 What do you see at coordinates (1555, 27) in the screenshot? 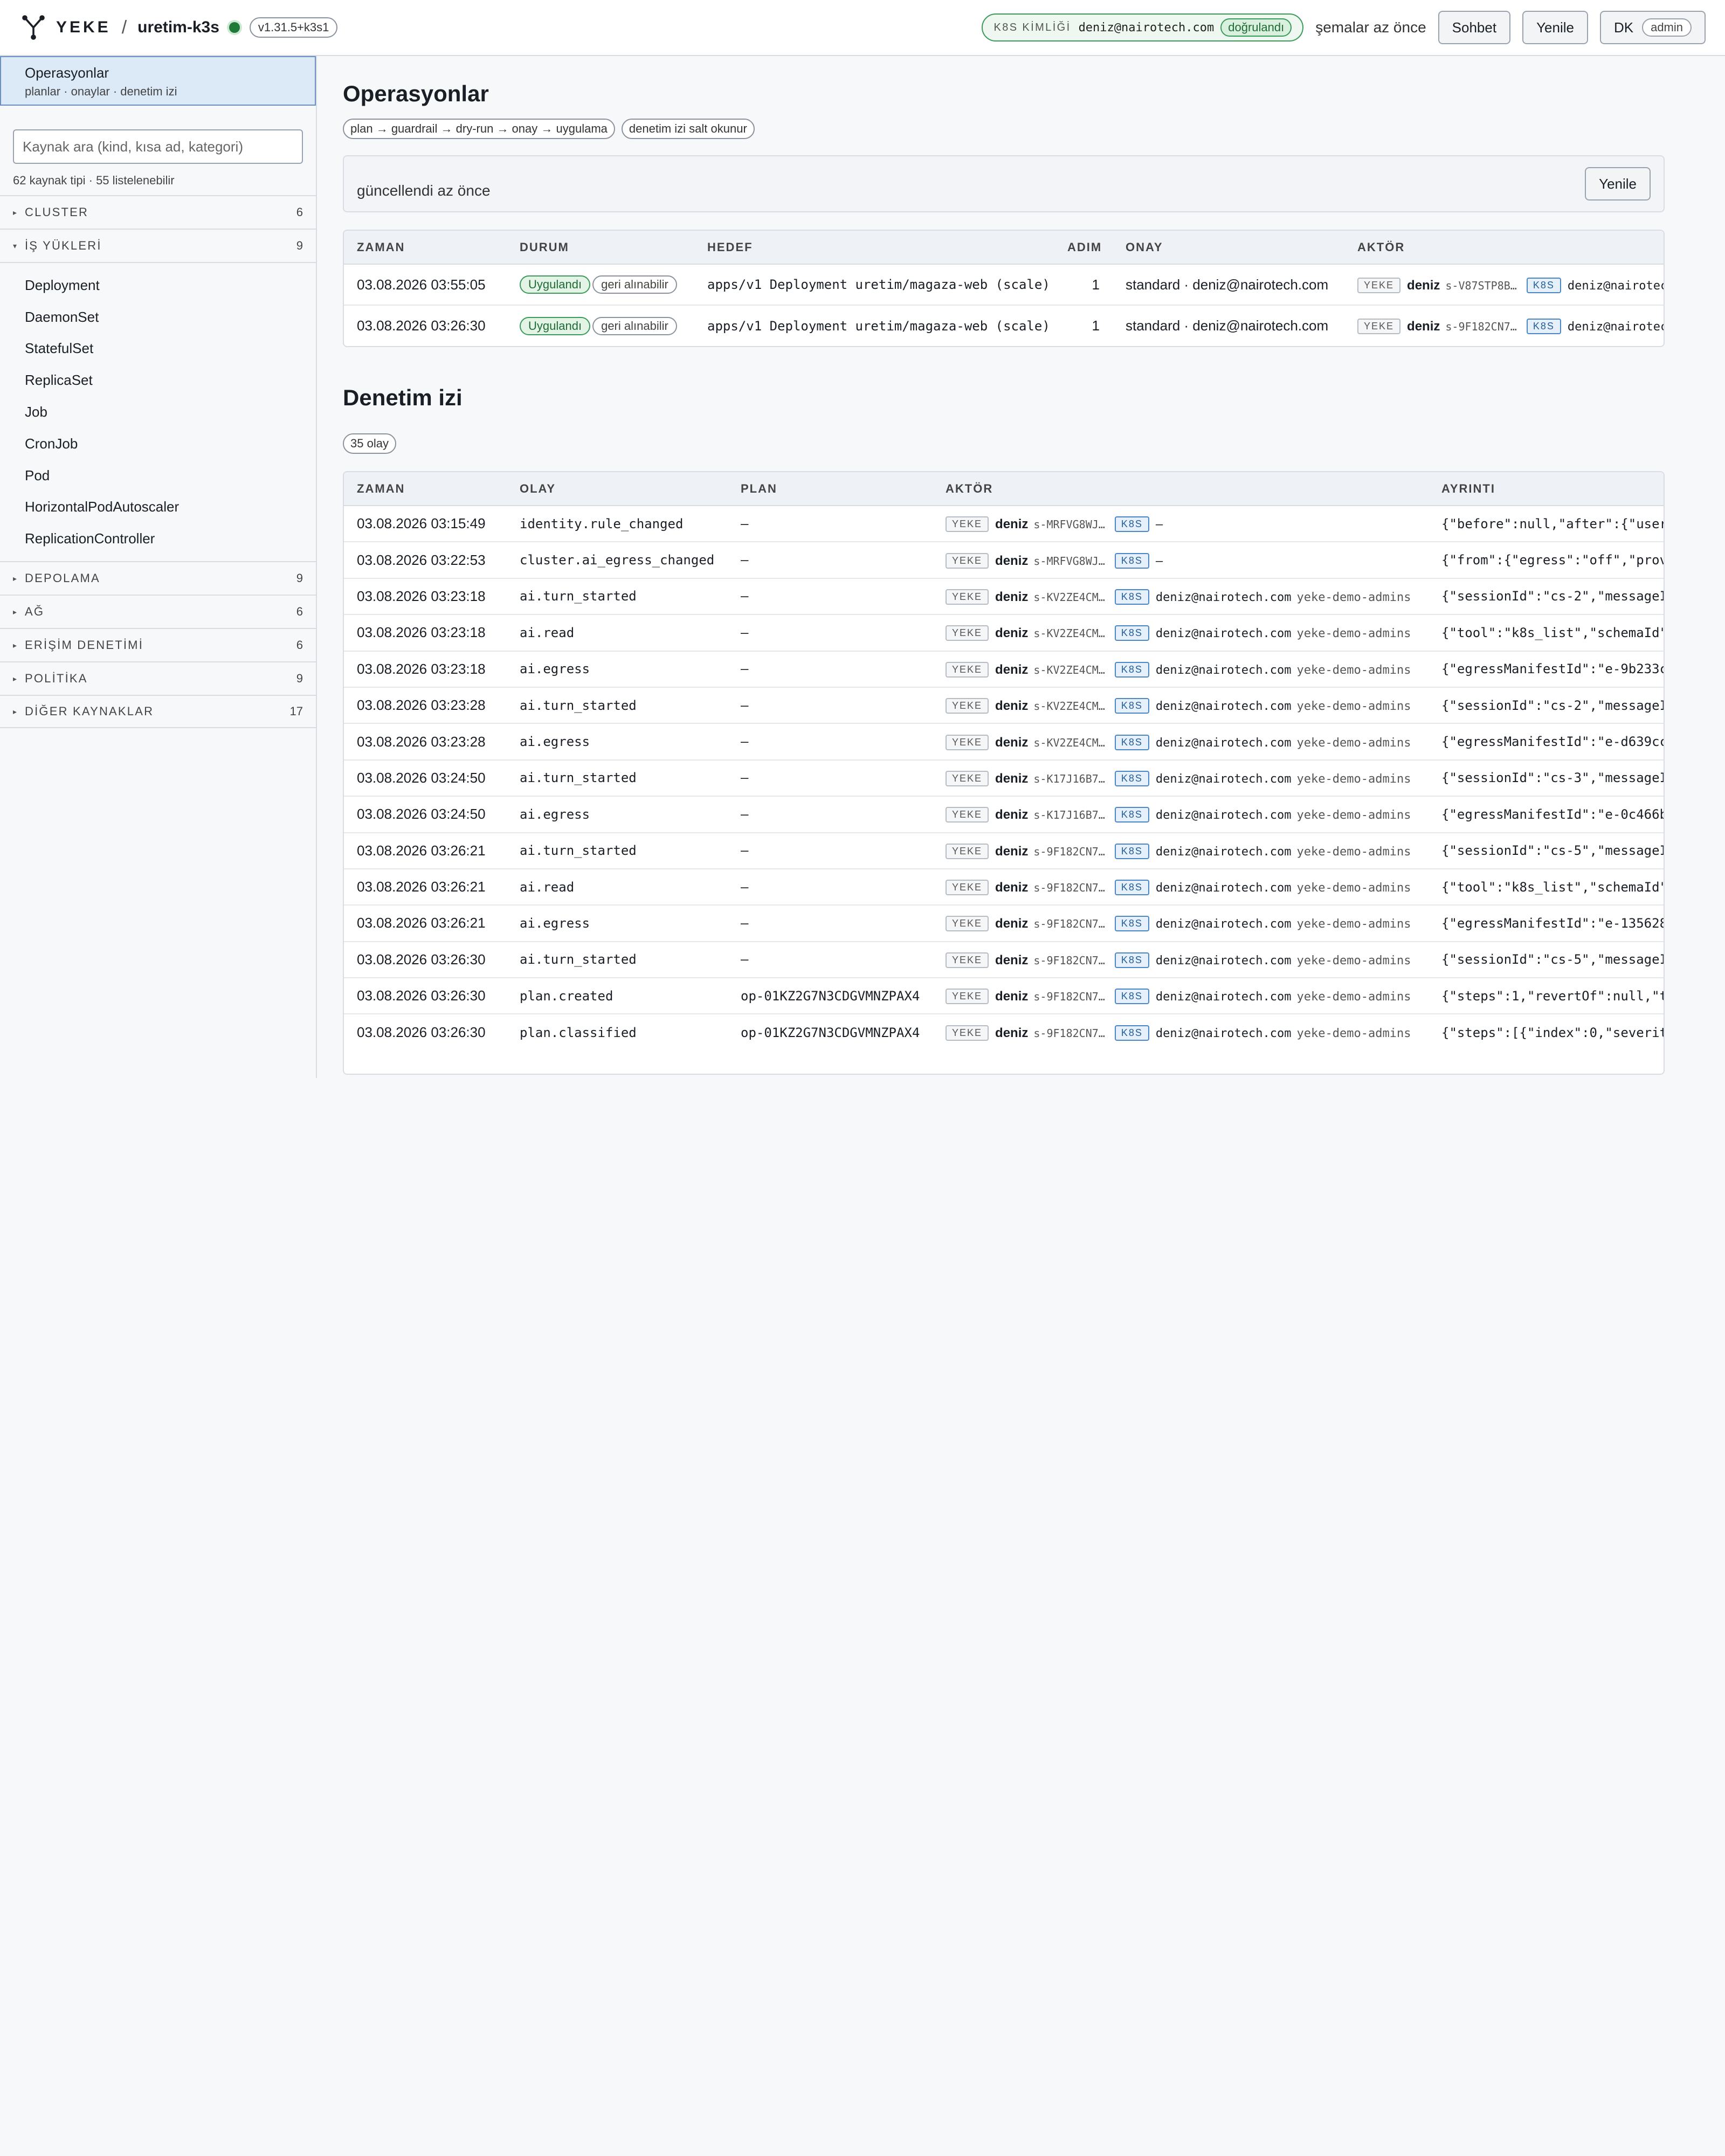
I see `refresh-button: Yenile` at bounding box center [1555, 27].